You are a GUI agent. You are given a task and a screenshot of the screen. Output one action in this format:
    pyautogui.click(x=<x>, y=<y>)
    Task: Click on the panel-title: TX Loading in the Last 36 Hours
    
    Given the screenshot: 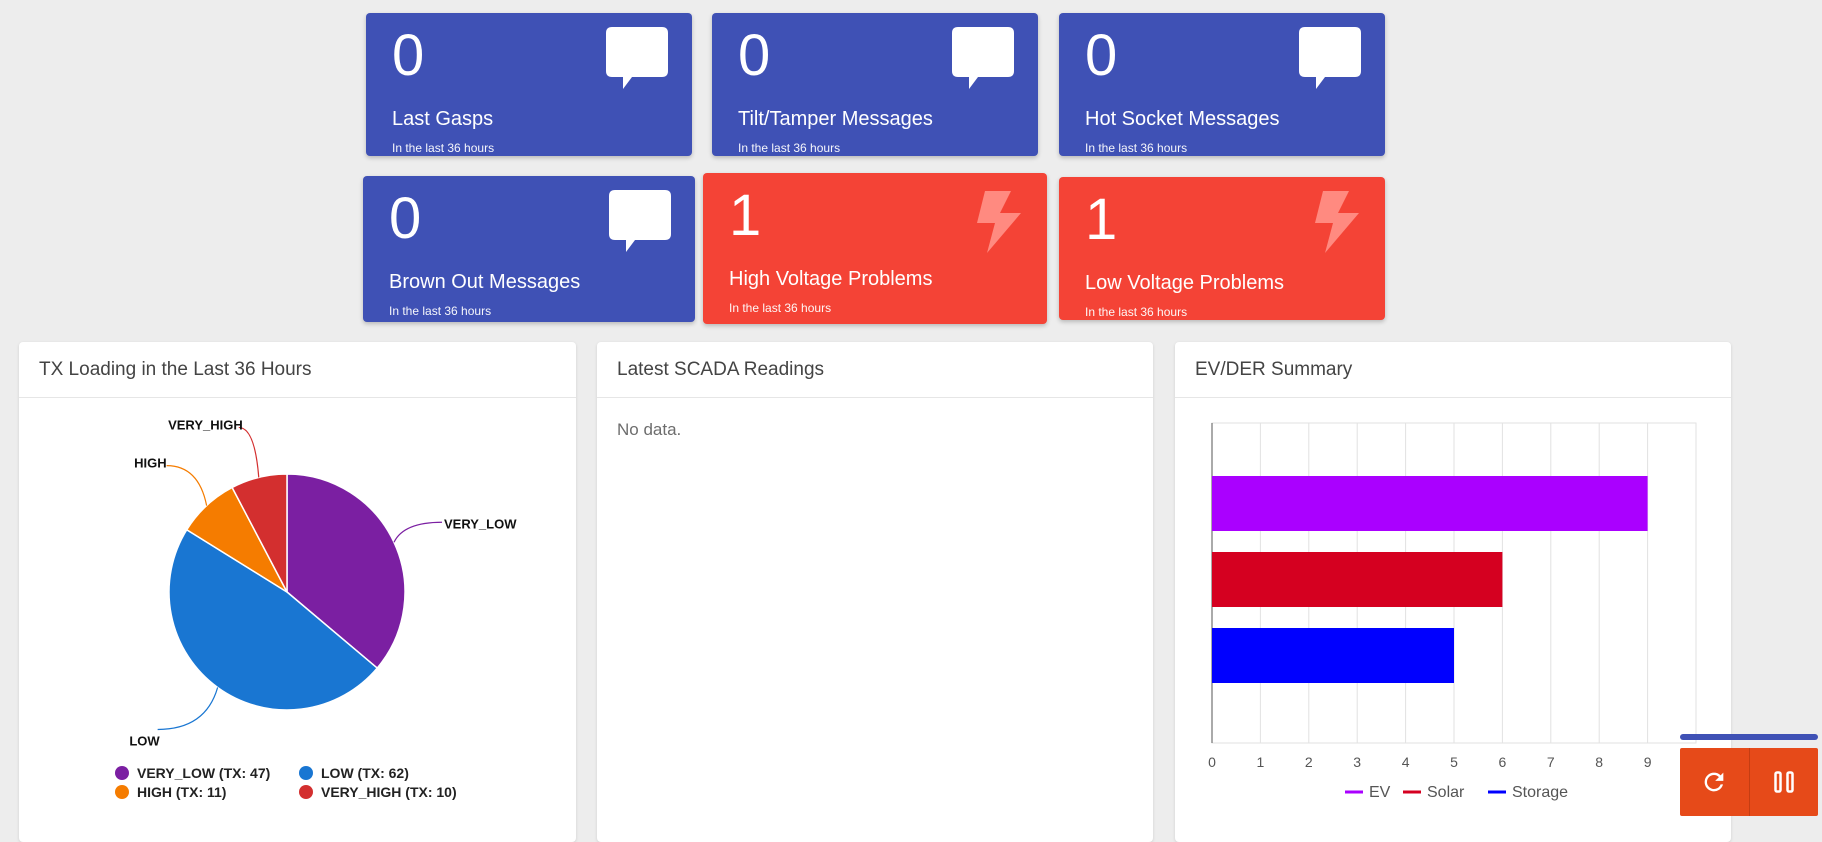 What is the action you would take?
    pyautogui.click(x=297, y=370)
    